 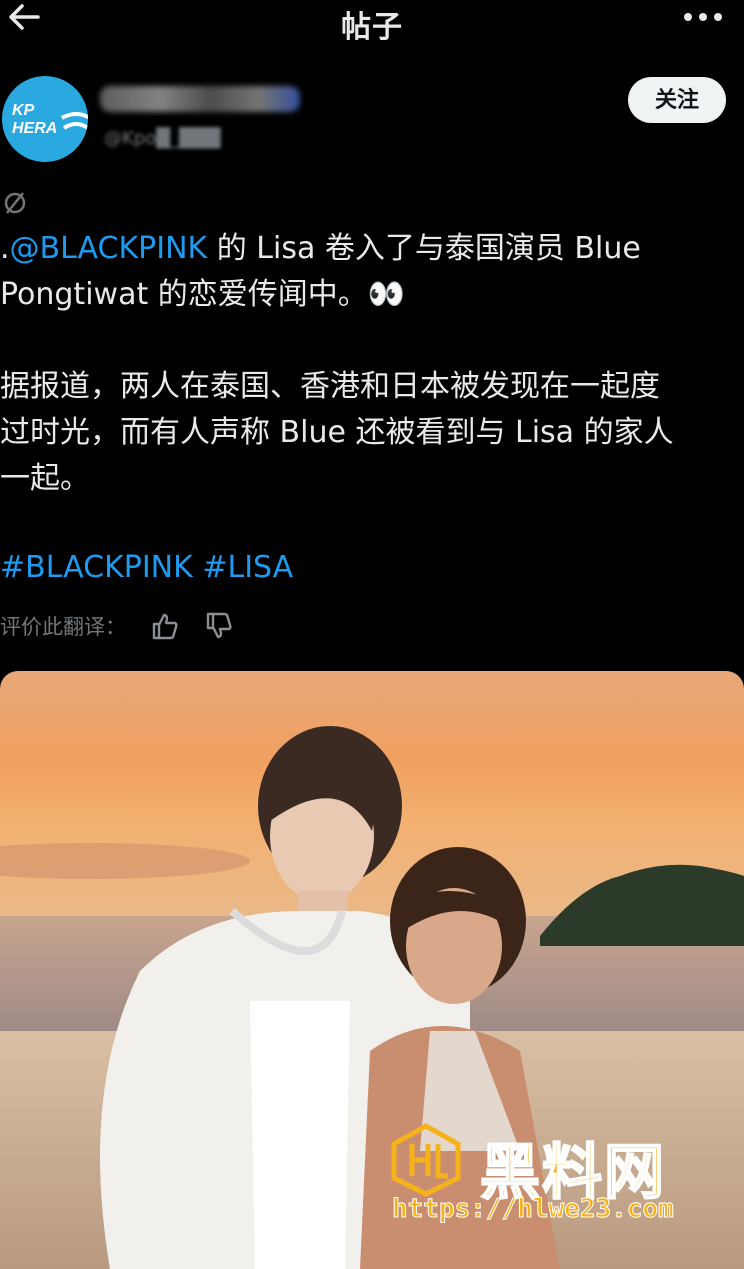 What do you see at coordinates (45, 478) in the screenshot?
I see `post-line-5: 一起。` at bounding box center [45, 478].